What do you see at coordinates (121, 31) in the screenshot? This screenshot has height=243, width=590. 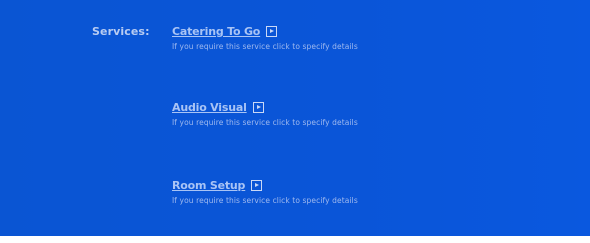 I see `services-label: Services:` at bounding box center [121, 31].